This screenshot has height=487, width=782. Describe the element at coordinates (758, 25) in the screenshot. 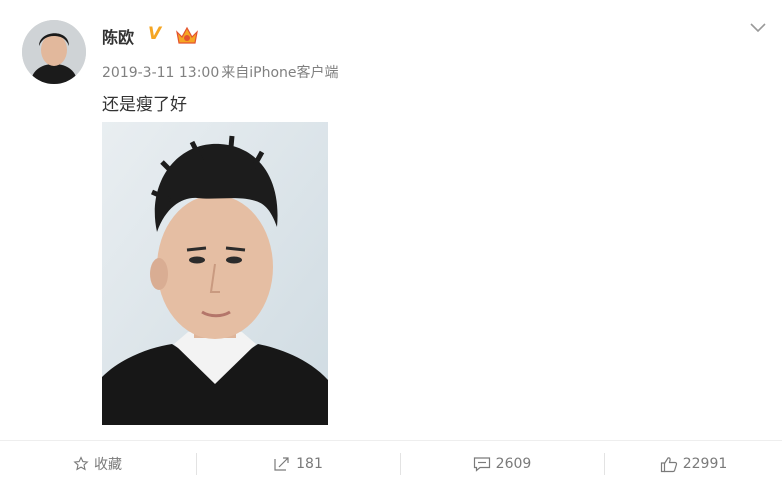

I see `chevron-down-icon` at that location.